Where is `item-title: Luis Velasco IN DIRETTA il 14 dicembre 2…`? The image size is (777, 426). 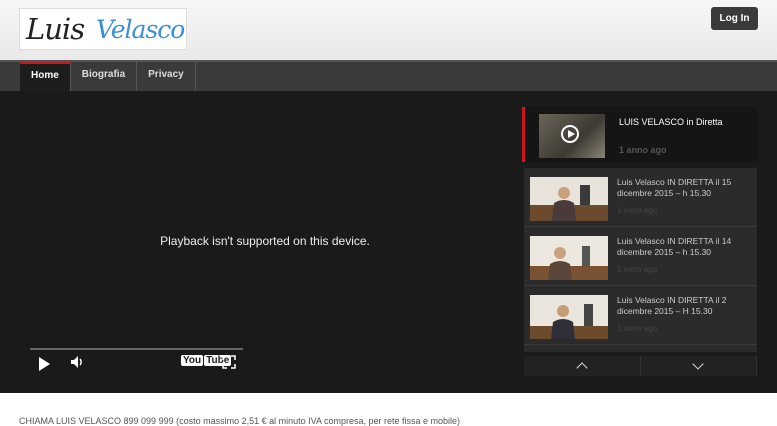
item-title: Luis Velasco IN DIRETTA il 14 dicembre 2… is located at coordinates (674, 246).